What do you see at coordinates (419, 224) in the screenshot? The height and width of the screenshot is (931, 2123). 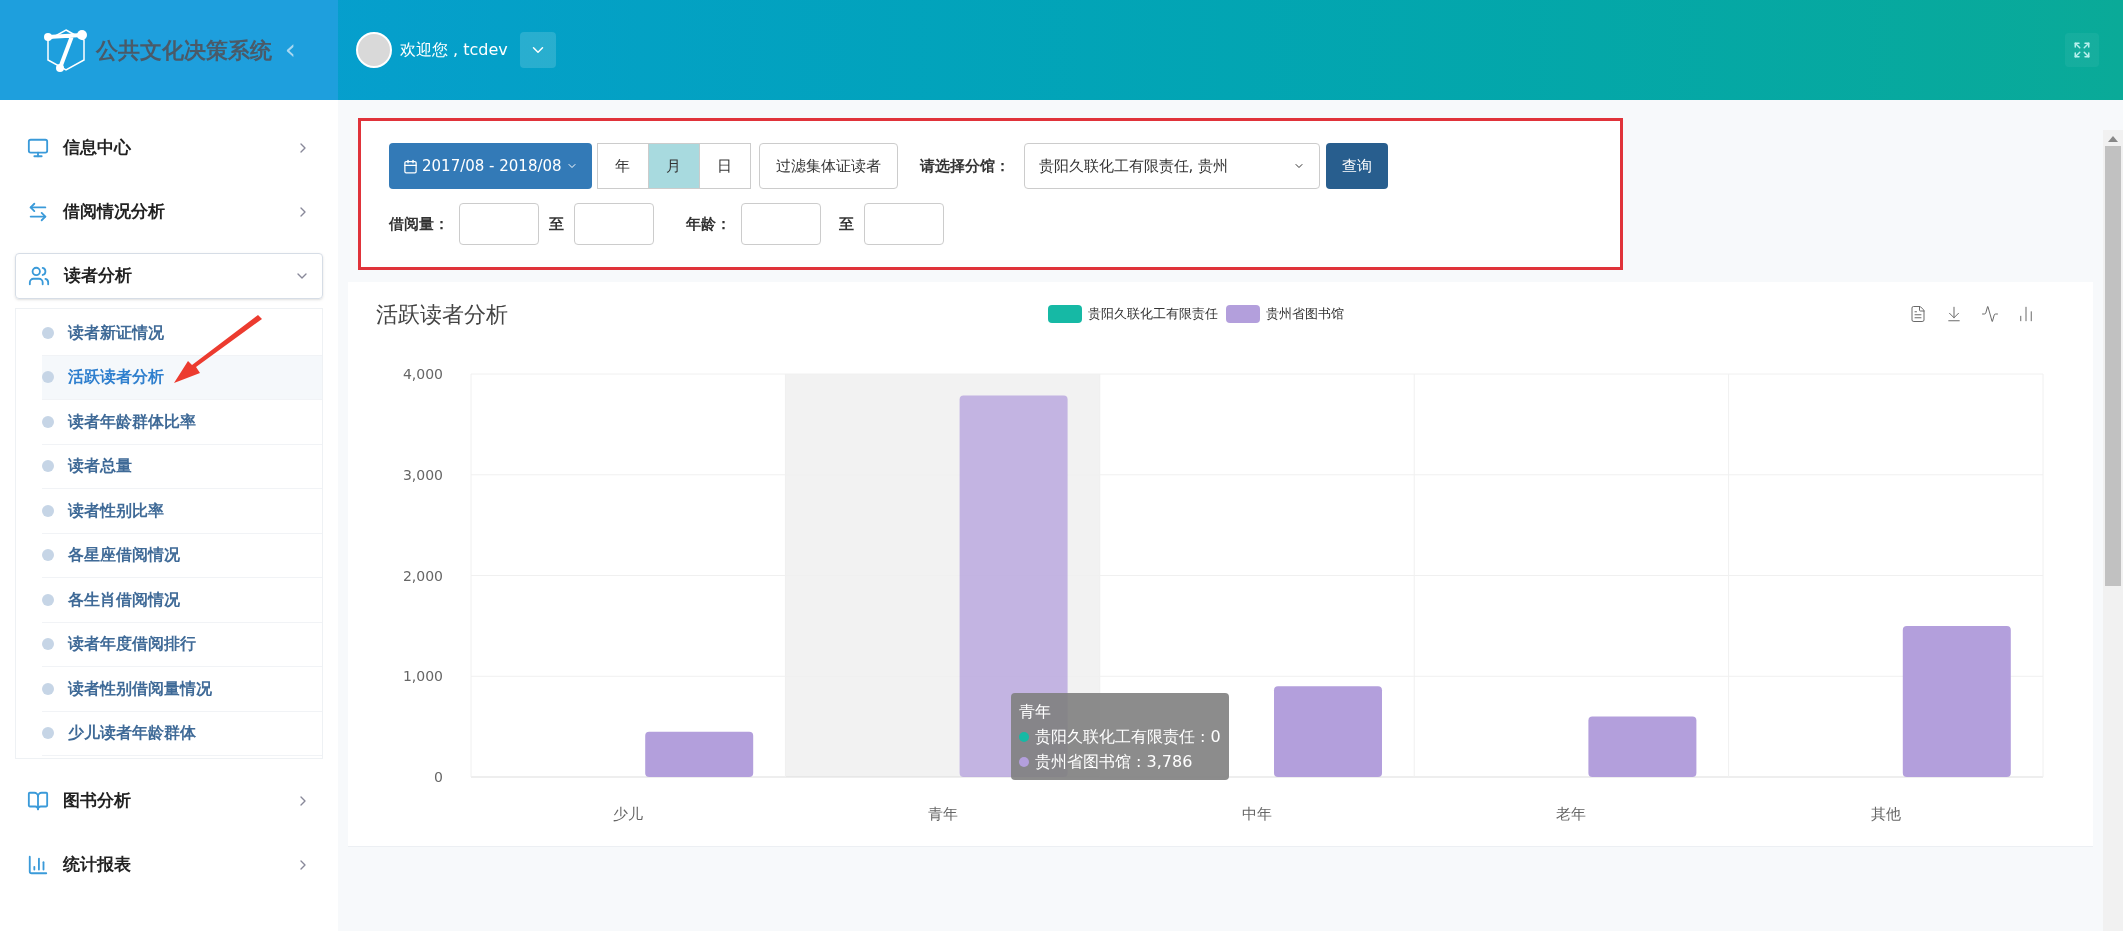 I see `borrow-label: 借阅量：` at bounding box center [419, 224].